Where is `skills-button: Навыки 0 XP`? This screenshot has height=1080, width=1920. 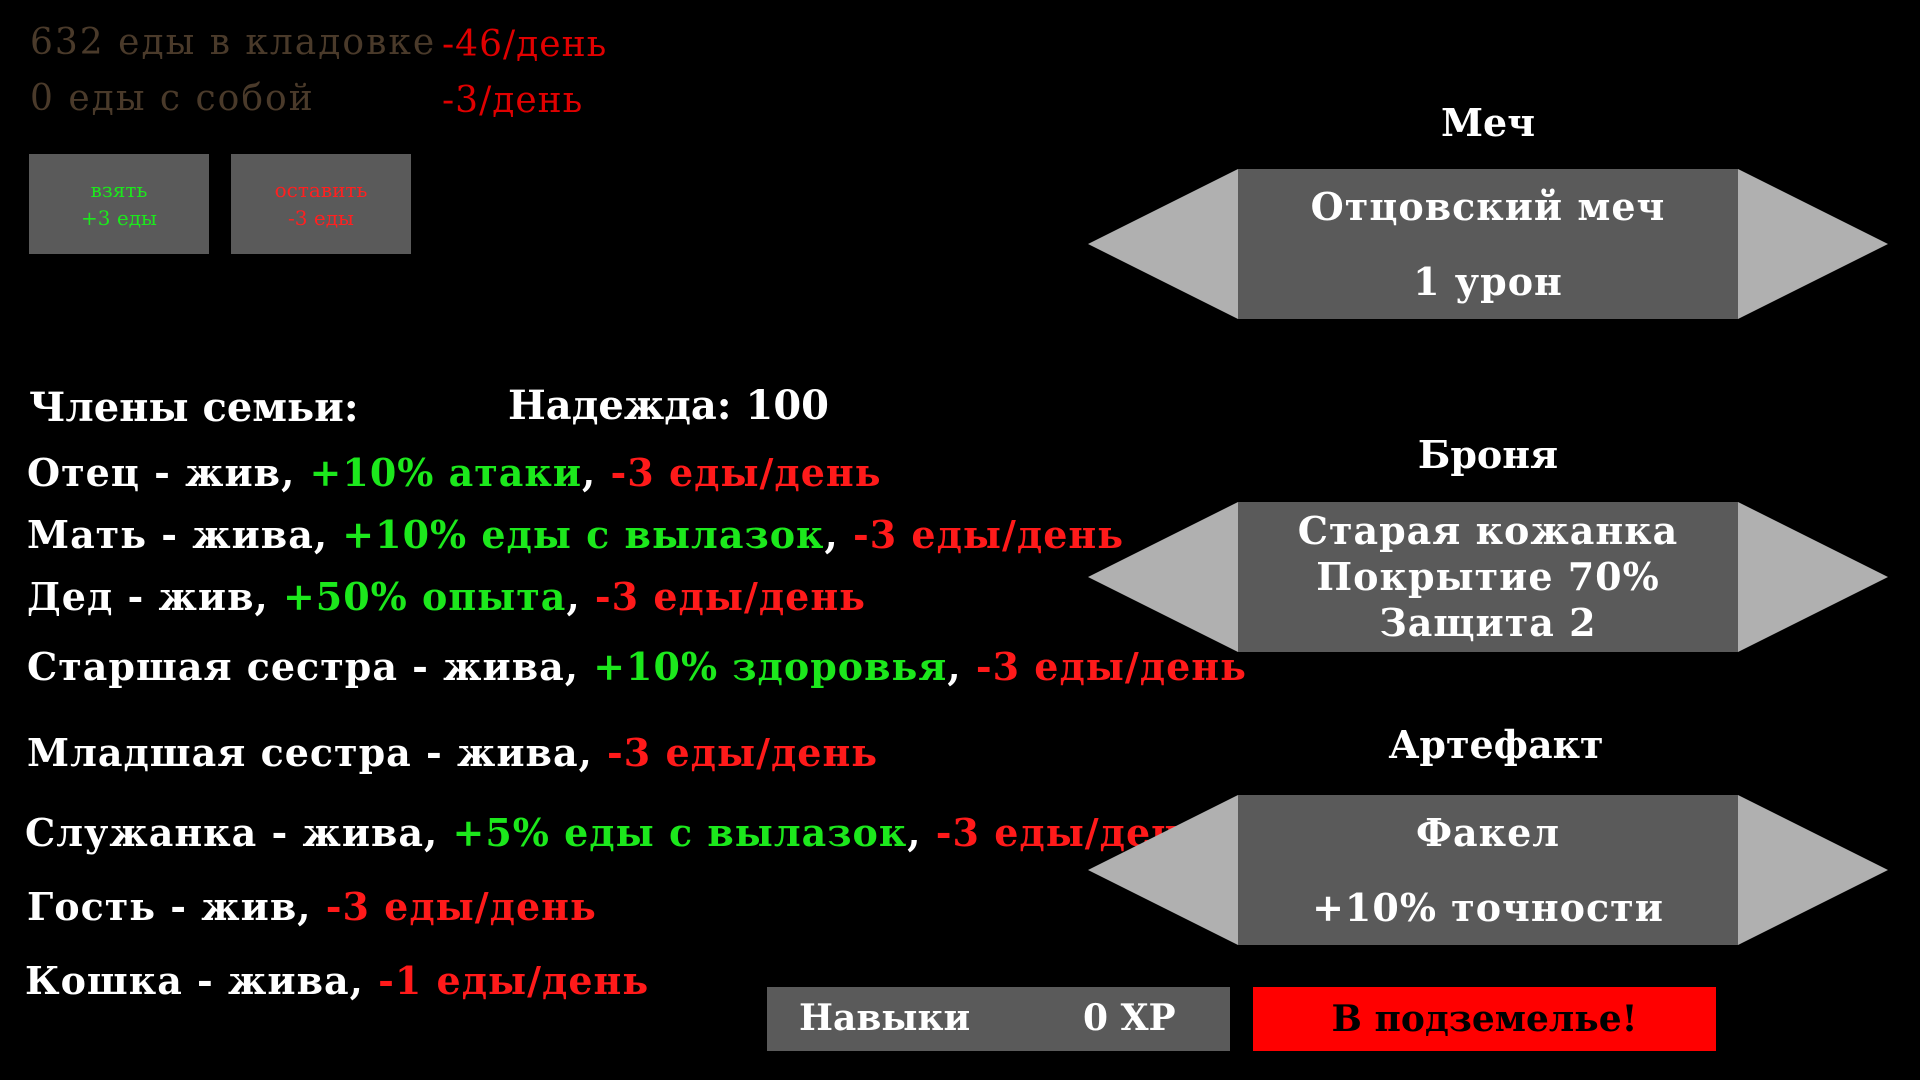
skills-button: Навыки 0 XP is located at coordinates (998, 1019).